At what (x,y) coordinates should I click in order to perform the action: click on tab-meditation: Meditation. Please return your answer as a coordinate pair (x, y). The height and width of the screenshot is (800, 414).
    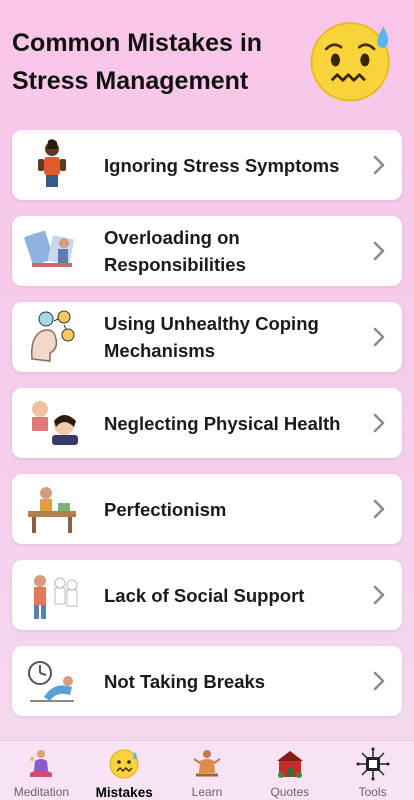
    Looking at the image, I should click on (41, 770).